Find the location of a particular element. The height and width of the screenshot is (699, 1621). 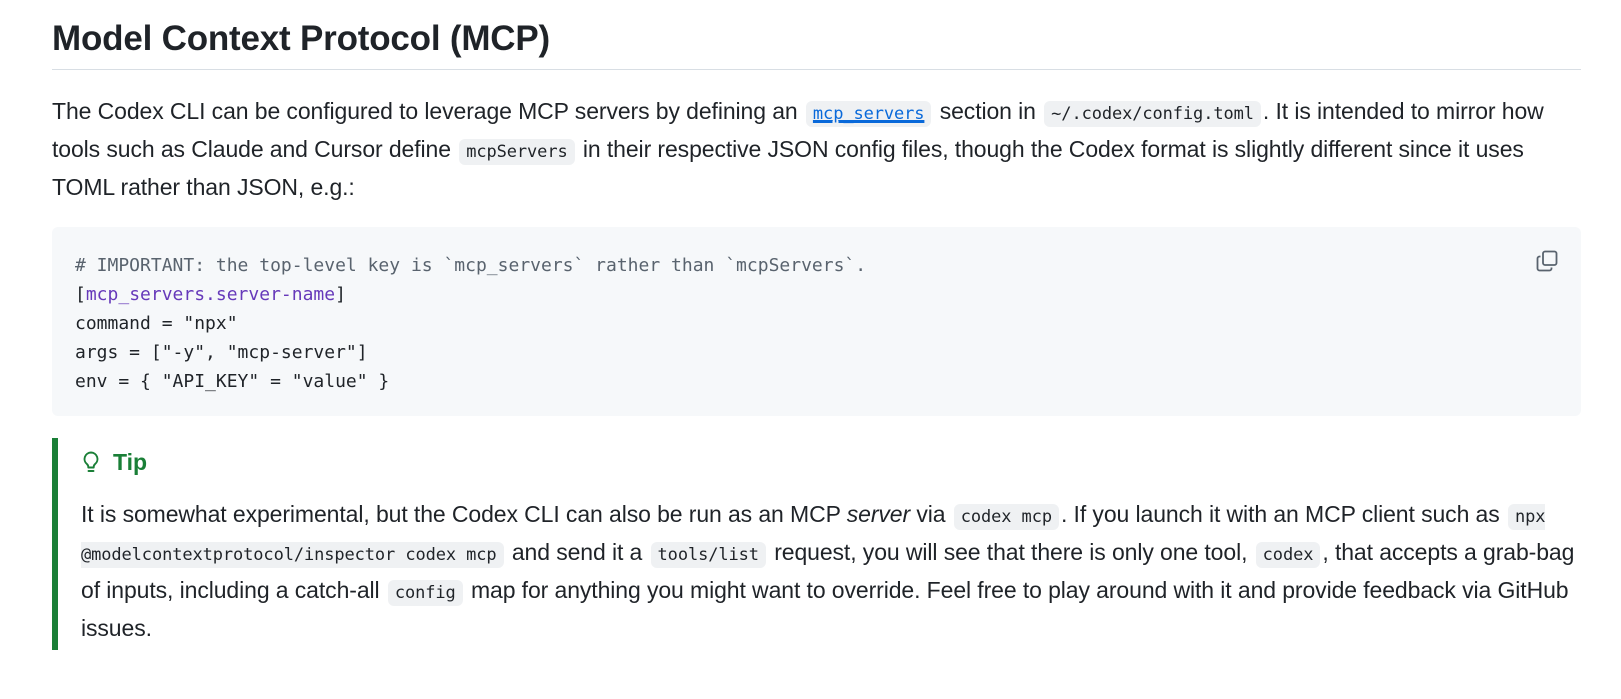

config-code: config is located at coordinates (425, 593).